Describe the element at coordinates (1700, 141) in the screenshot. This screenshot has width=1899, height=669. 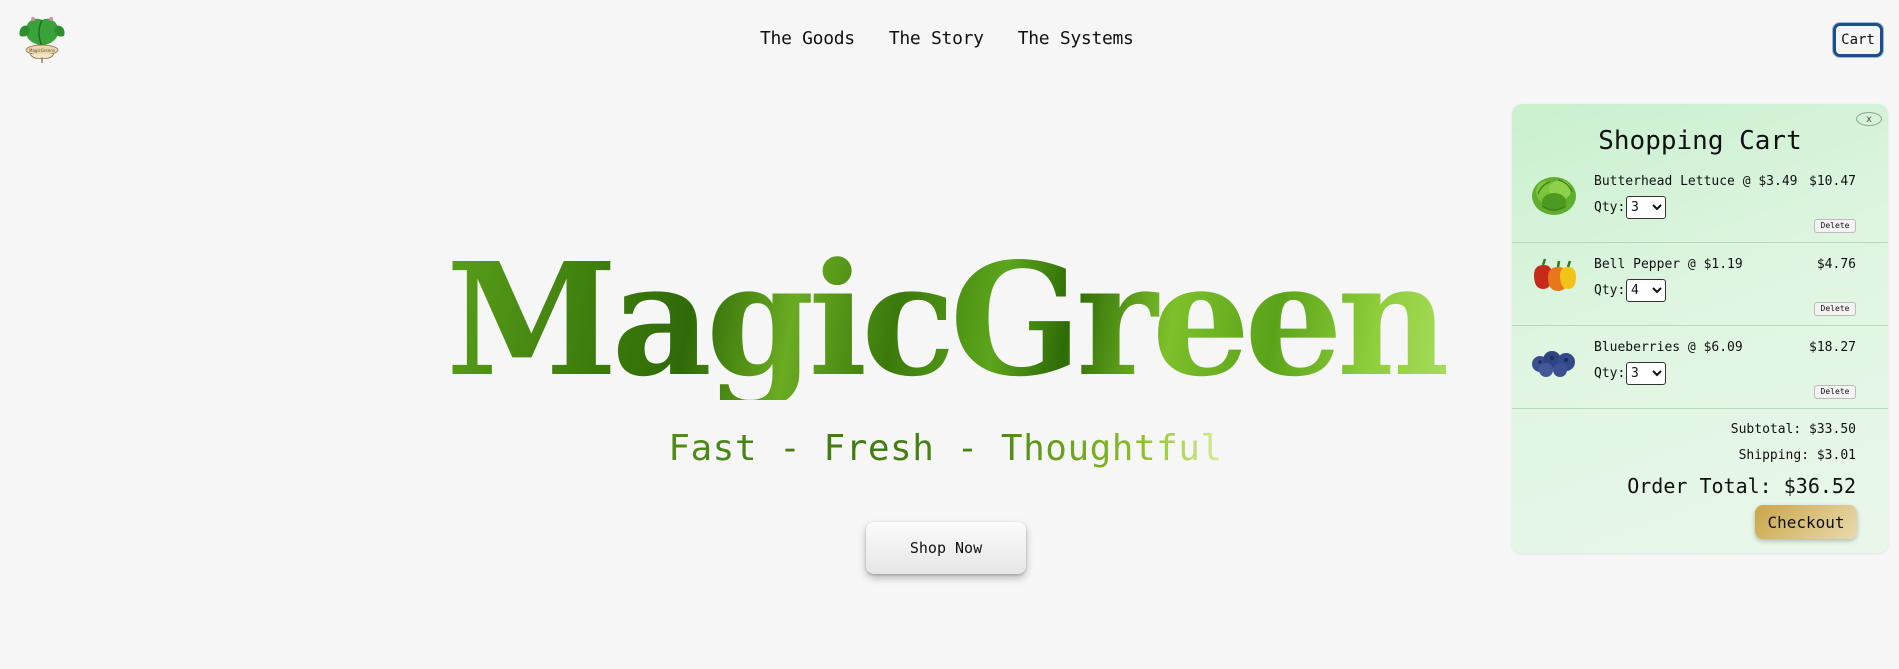
I see `cart-title: Shopping Cart` at that location.